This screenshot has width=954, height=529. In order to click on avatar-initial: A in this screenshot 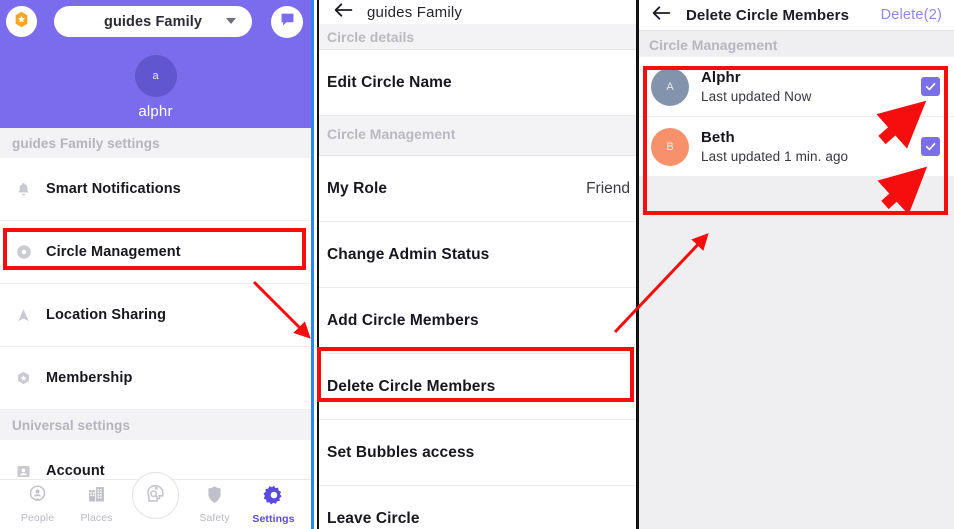, I will do `click(670, 86)`.